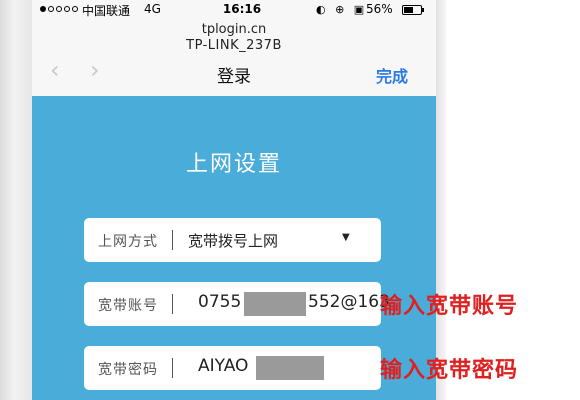 Image resolution: width=580 pixels, height=400 pixels. Describe the element at coordinates (275, 304) in the screenshot. I see `account-redaction` at that location.